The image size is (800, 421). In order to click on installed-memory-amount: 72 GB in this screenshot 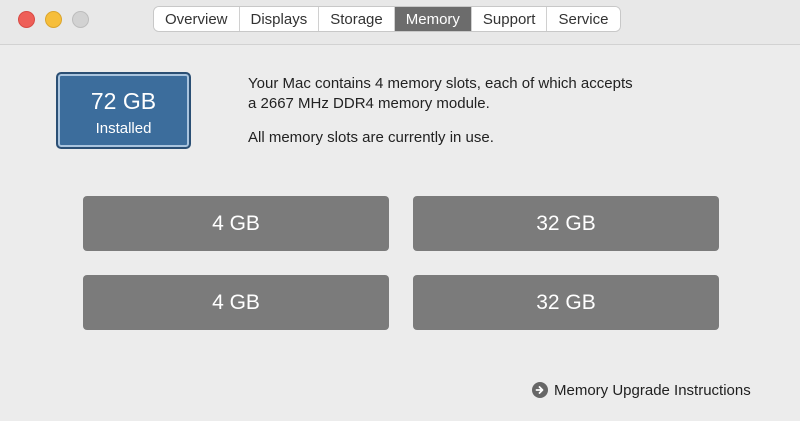, I will do `click(123, 101)`.